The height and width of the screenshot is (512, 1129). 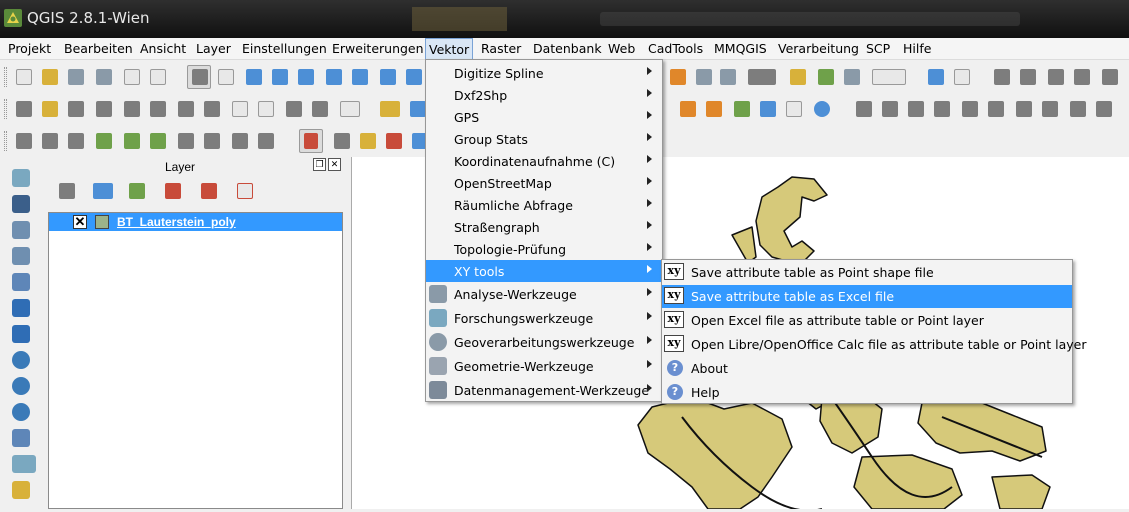 I want to click on advanced-digitize-4-icon, so click(x=768, y=109).